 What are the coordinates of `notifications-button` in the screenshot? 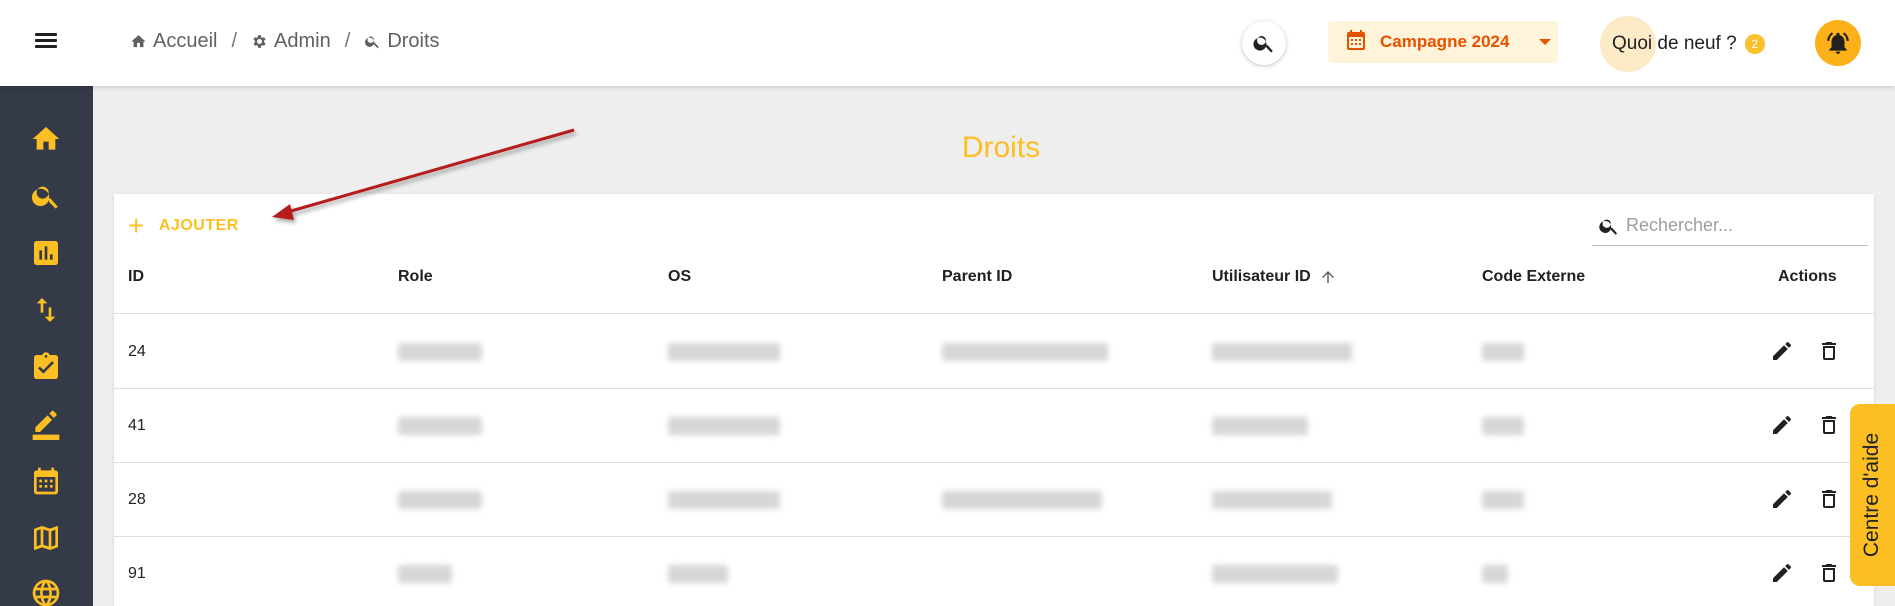 It's located at (1838, 43).